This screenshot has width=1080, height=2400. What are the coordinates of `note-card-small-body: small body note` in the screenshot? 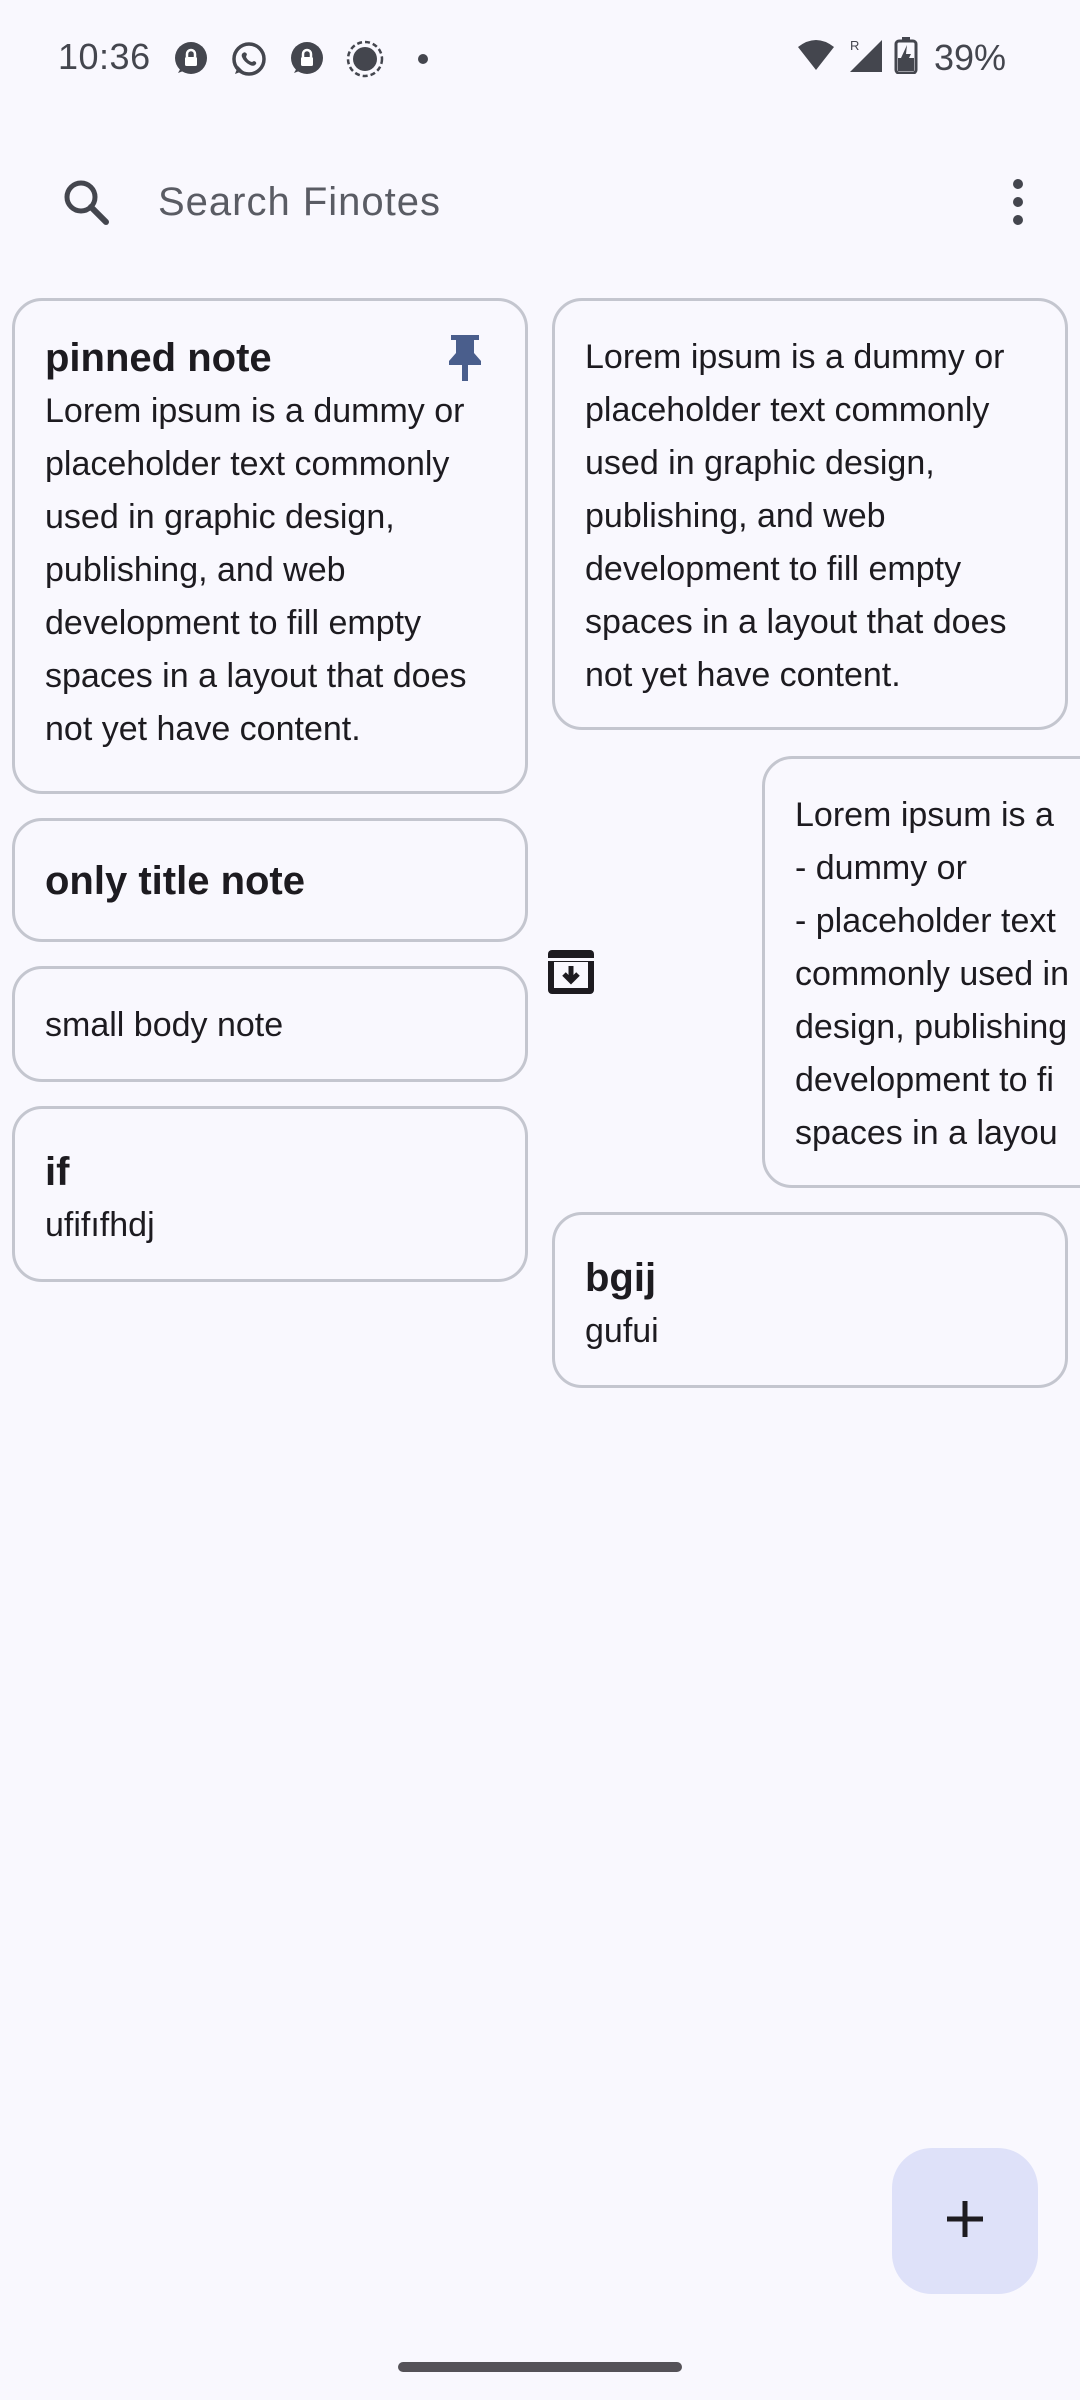 It's located at (270, 1024).